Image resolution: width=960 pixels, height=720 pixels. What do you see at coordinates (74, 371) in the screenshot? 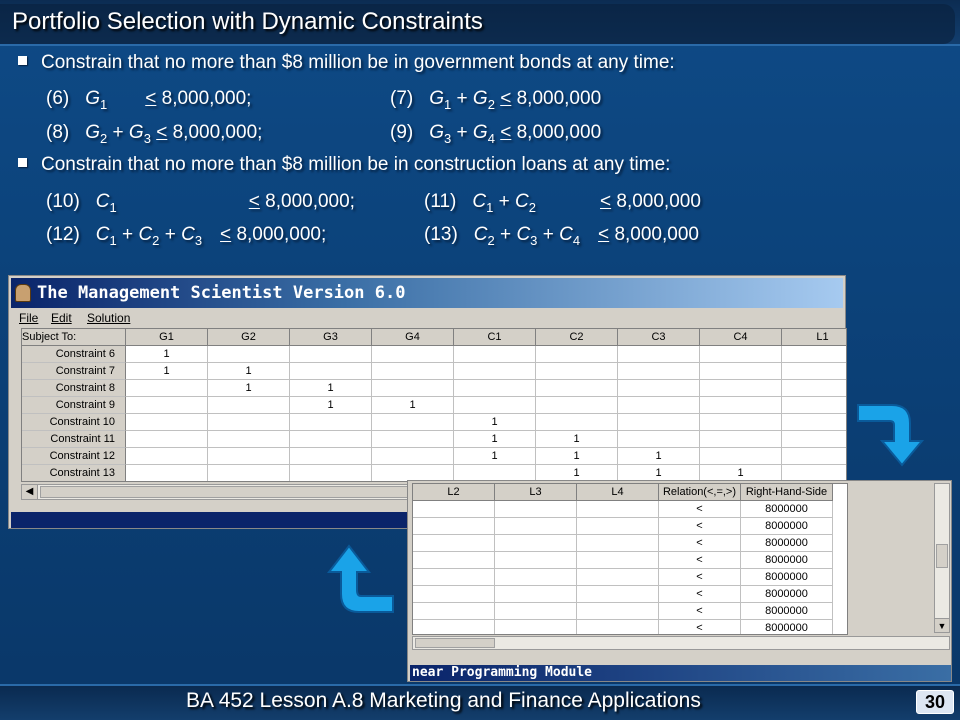
I see `row-header: Constraint 7` at bounding box center [74, 371].